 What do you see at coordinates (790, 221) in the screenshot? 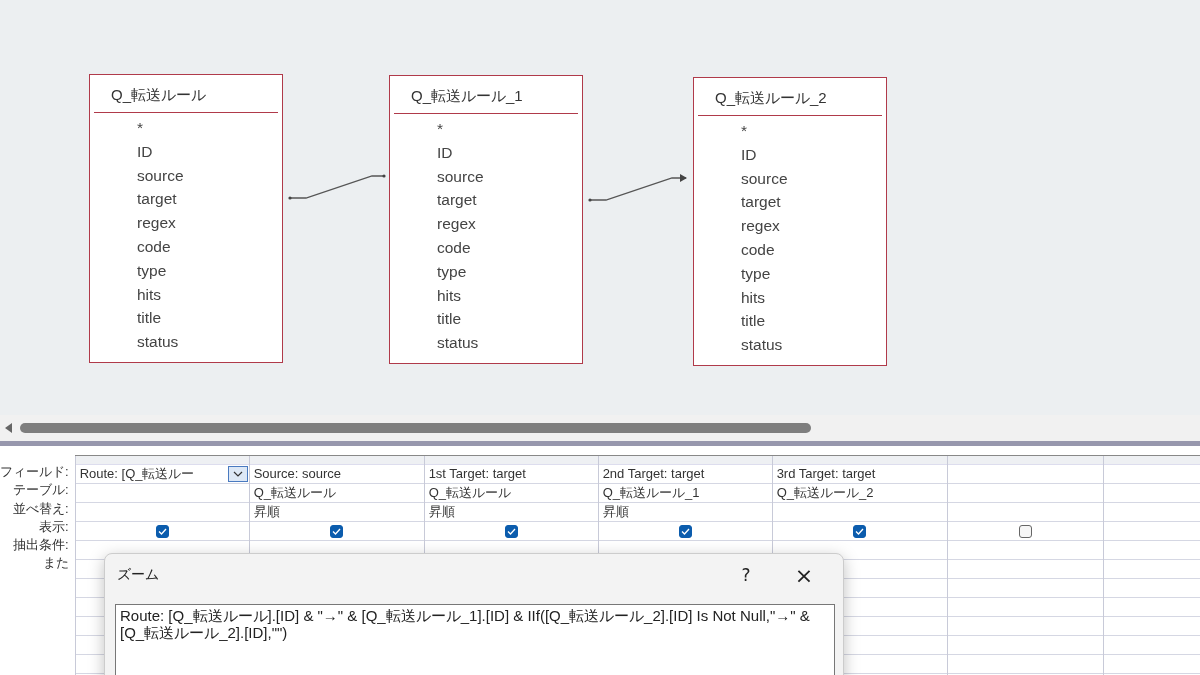
I see `table-card: Q_転送ルール_2 * ID source target regex code type hits title status` at bounding box center [790, 221].